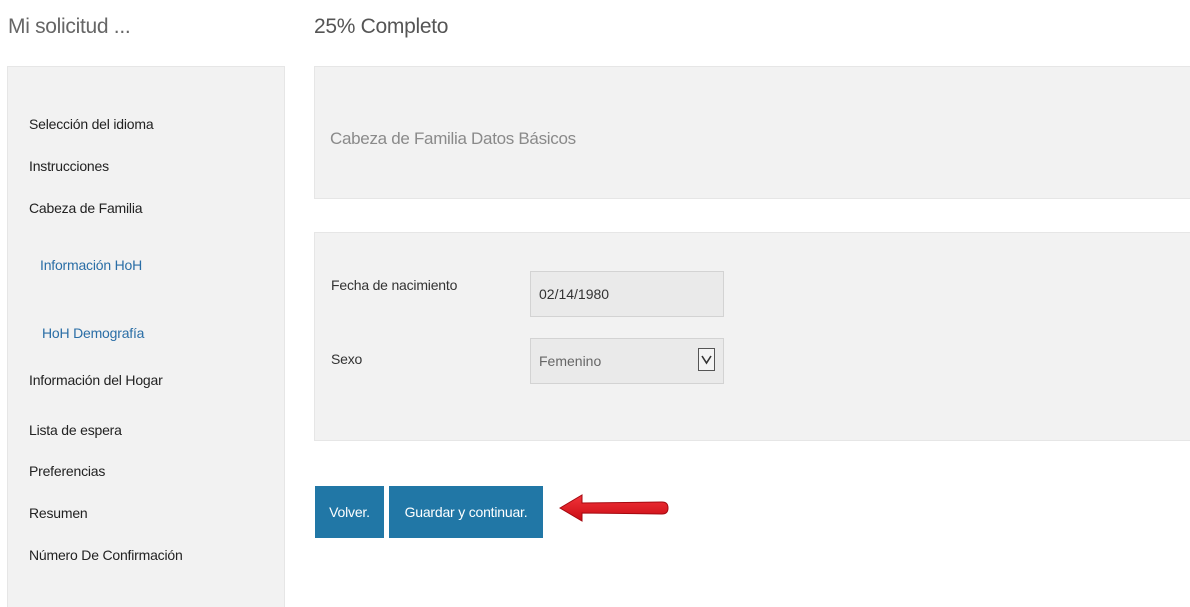  I want to click on sidebar-item-head-of-family: Cabeza de Familia, so click(86, 208).